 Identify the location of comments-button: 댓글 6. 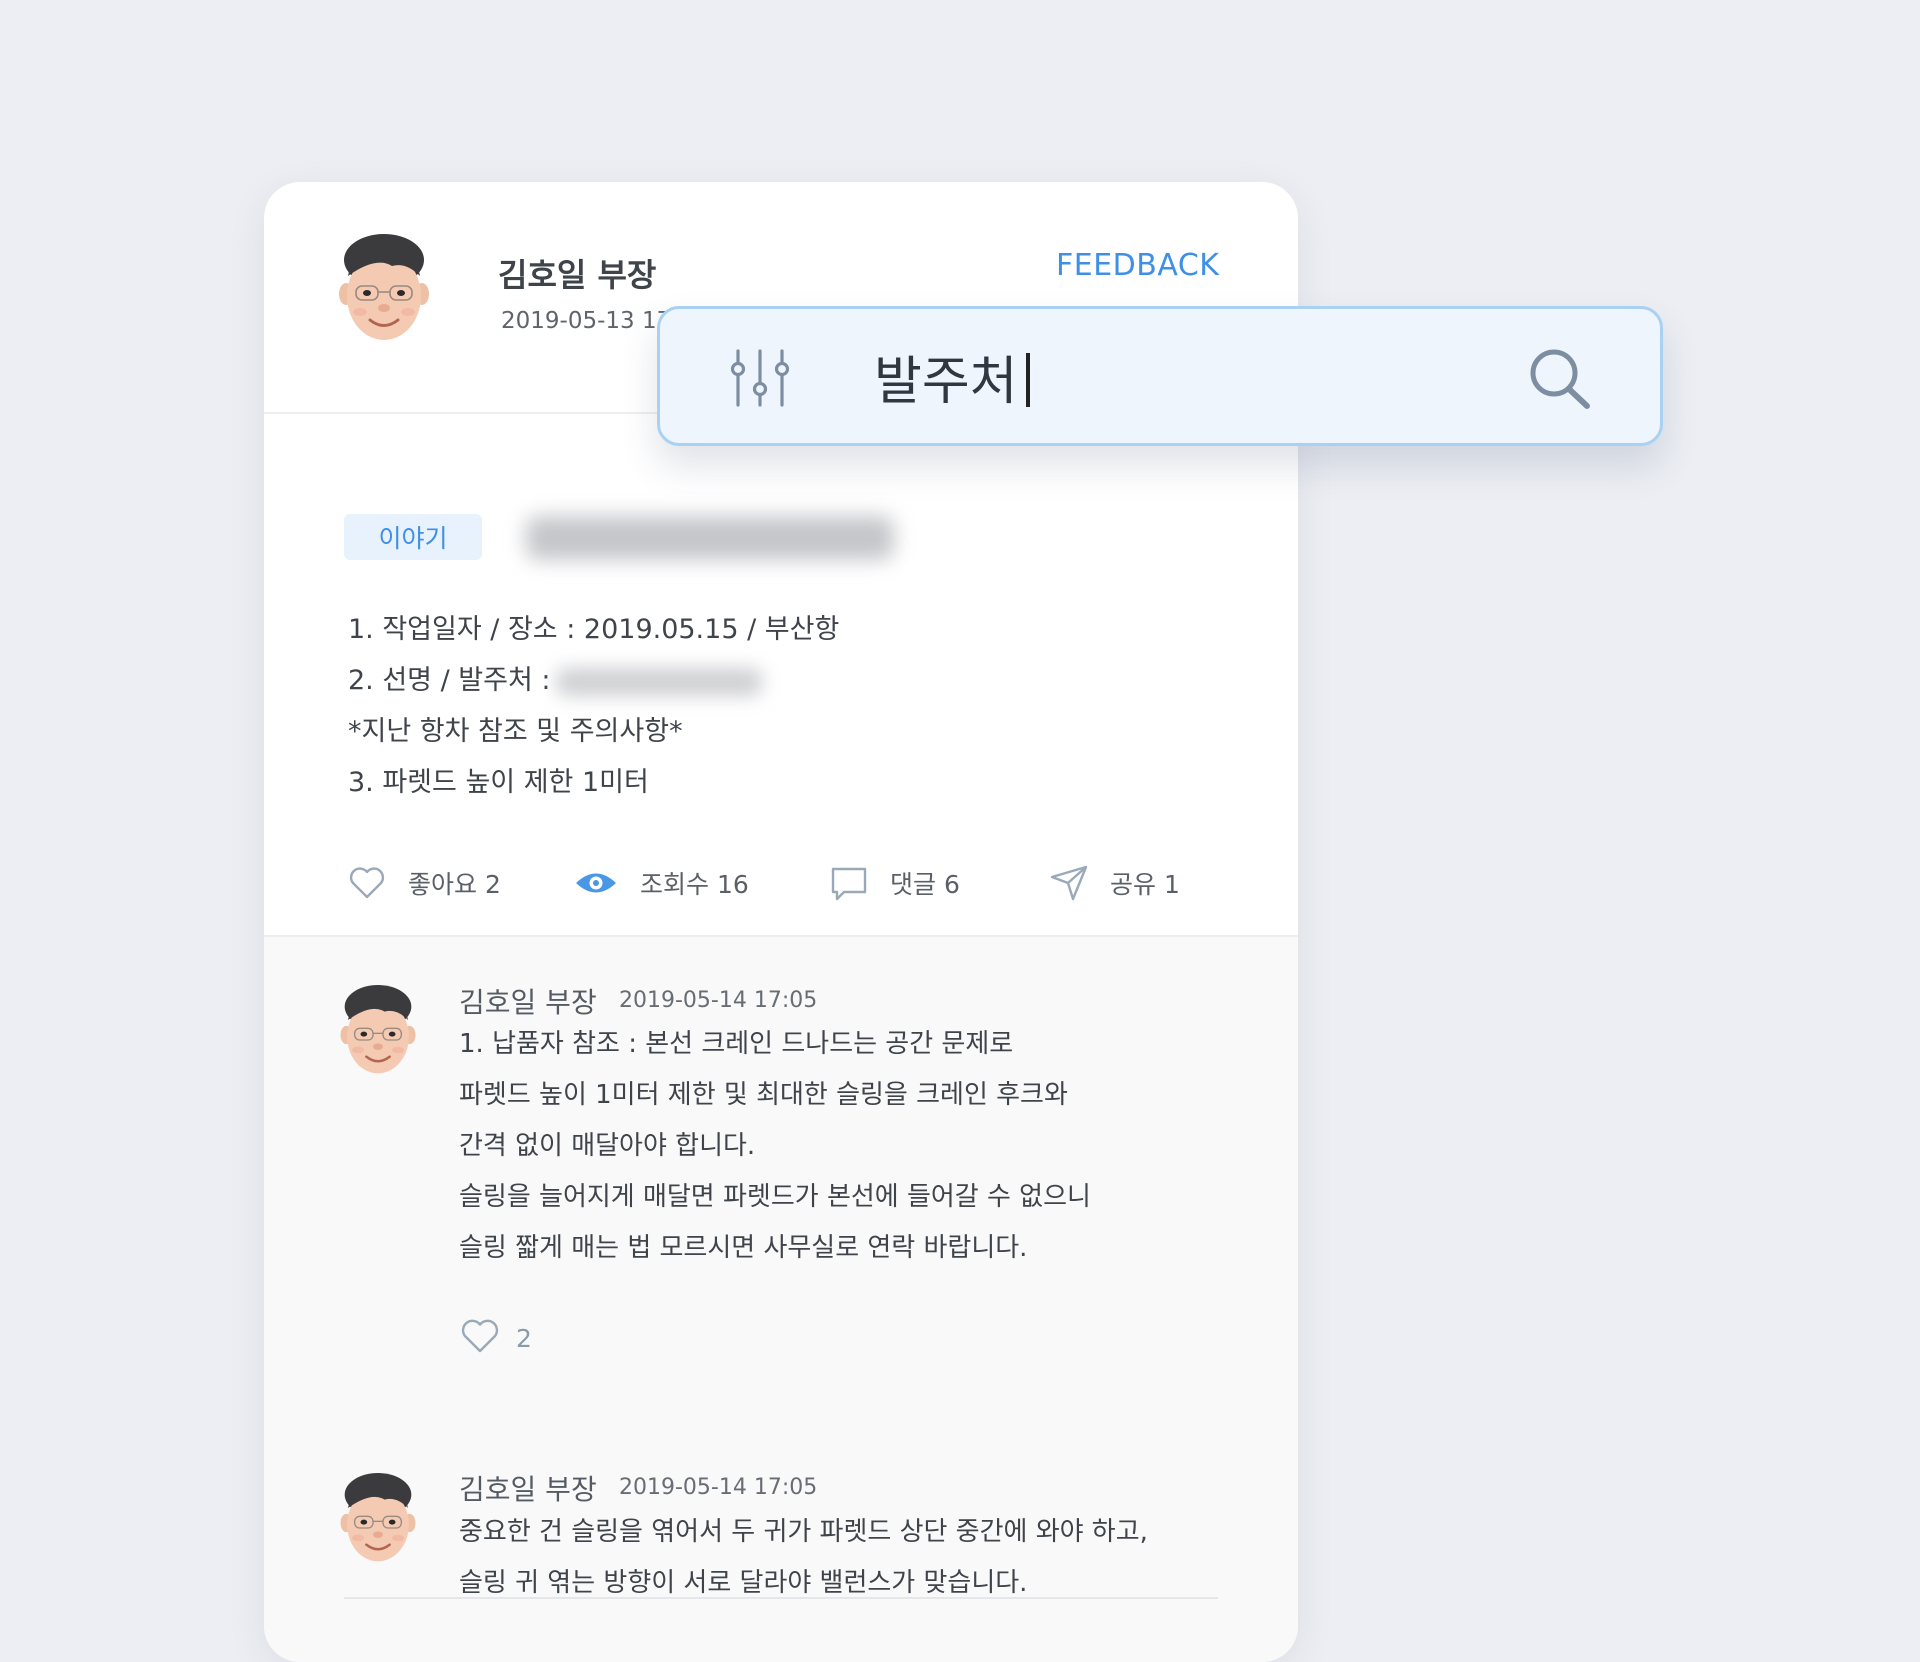
(895, 883).